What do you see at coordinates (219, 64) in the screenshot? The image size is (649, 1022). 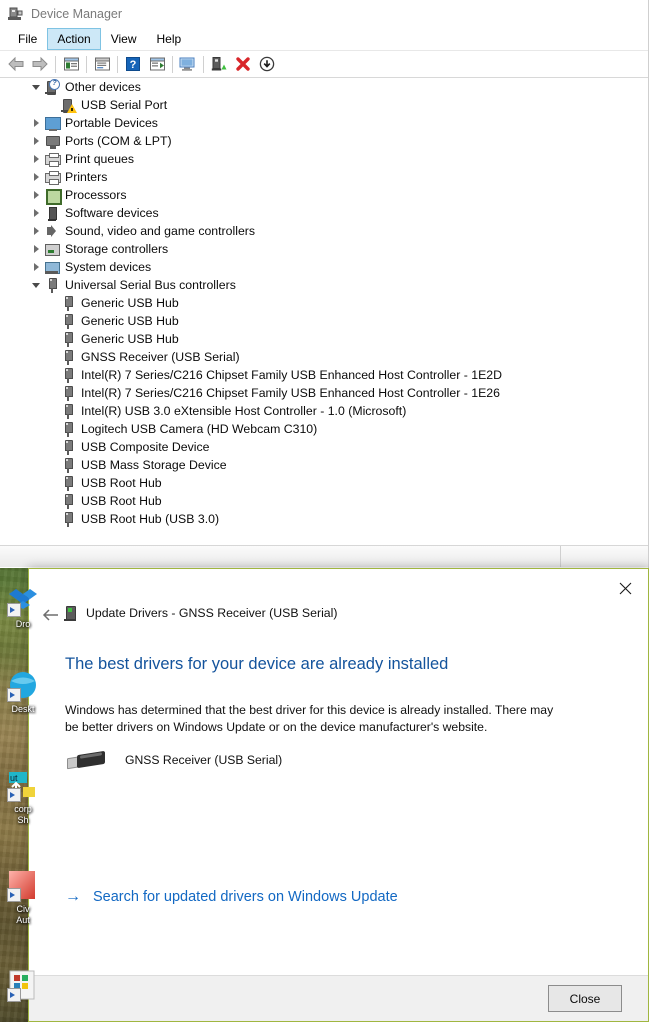 I see `update-driver-icon` at bounding box center [219, 64].